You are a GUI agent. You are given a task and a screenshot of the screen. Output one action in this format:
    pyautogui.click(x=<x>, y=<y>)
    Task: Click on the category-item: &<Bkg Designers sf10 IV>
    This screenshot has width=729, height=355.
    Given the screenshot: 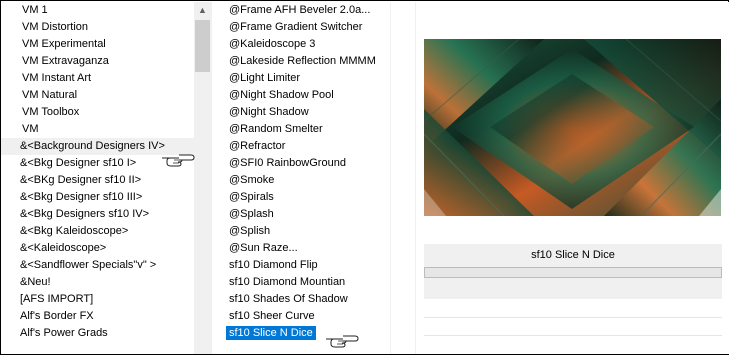 What is the action you would take?
    pyautogui.click(x=97, y=214)
    